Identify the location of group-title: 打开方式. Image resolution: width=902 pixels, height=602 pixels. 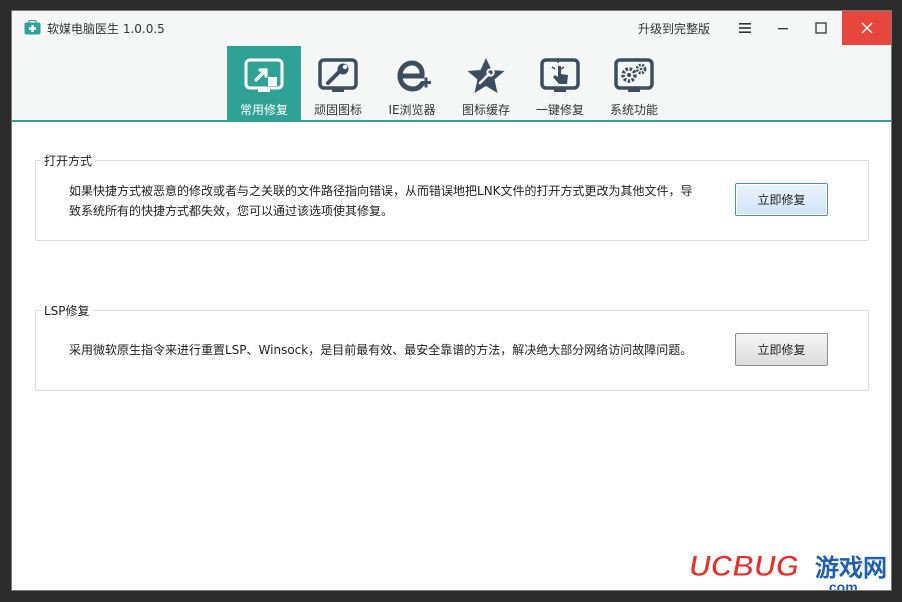
(68, 160).